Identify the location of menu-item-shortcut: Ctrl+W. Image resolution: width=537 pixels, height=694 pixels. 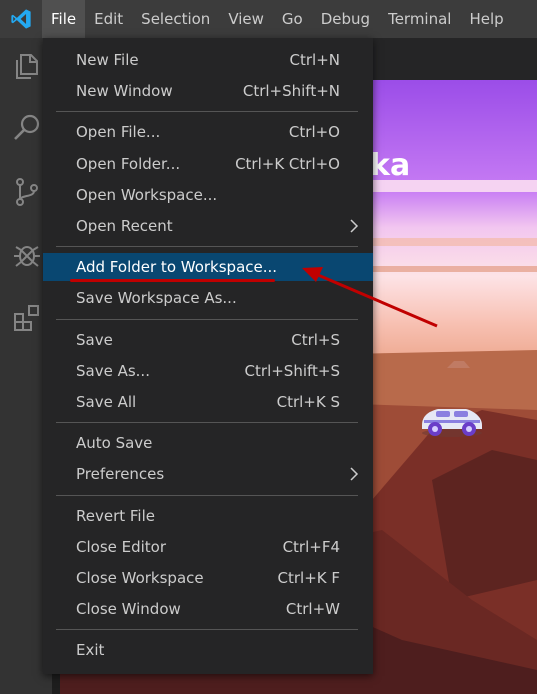
(312, 609).